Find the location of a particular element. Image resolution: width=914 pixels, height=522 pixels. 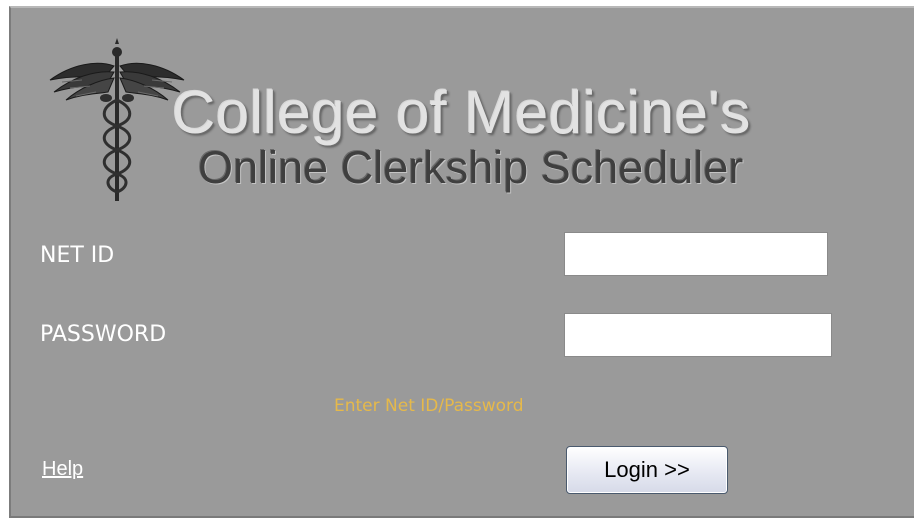

password-input is located at coordinates (698, 335).